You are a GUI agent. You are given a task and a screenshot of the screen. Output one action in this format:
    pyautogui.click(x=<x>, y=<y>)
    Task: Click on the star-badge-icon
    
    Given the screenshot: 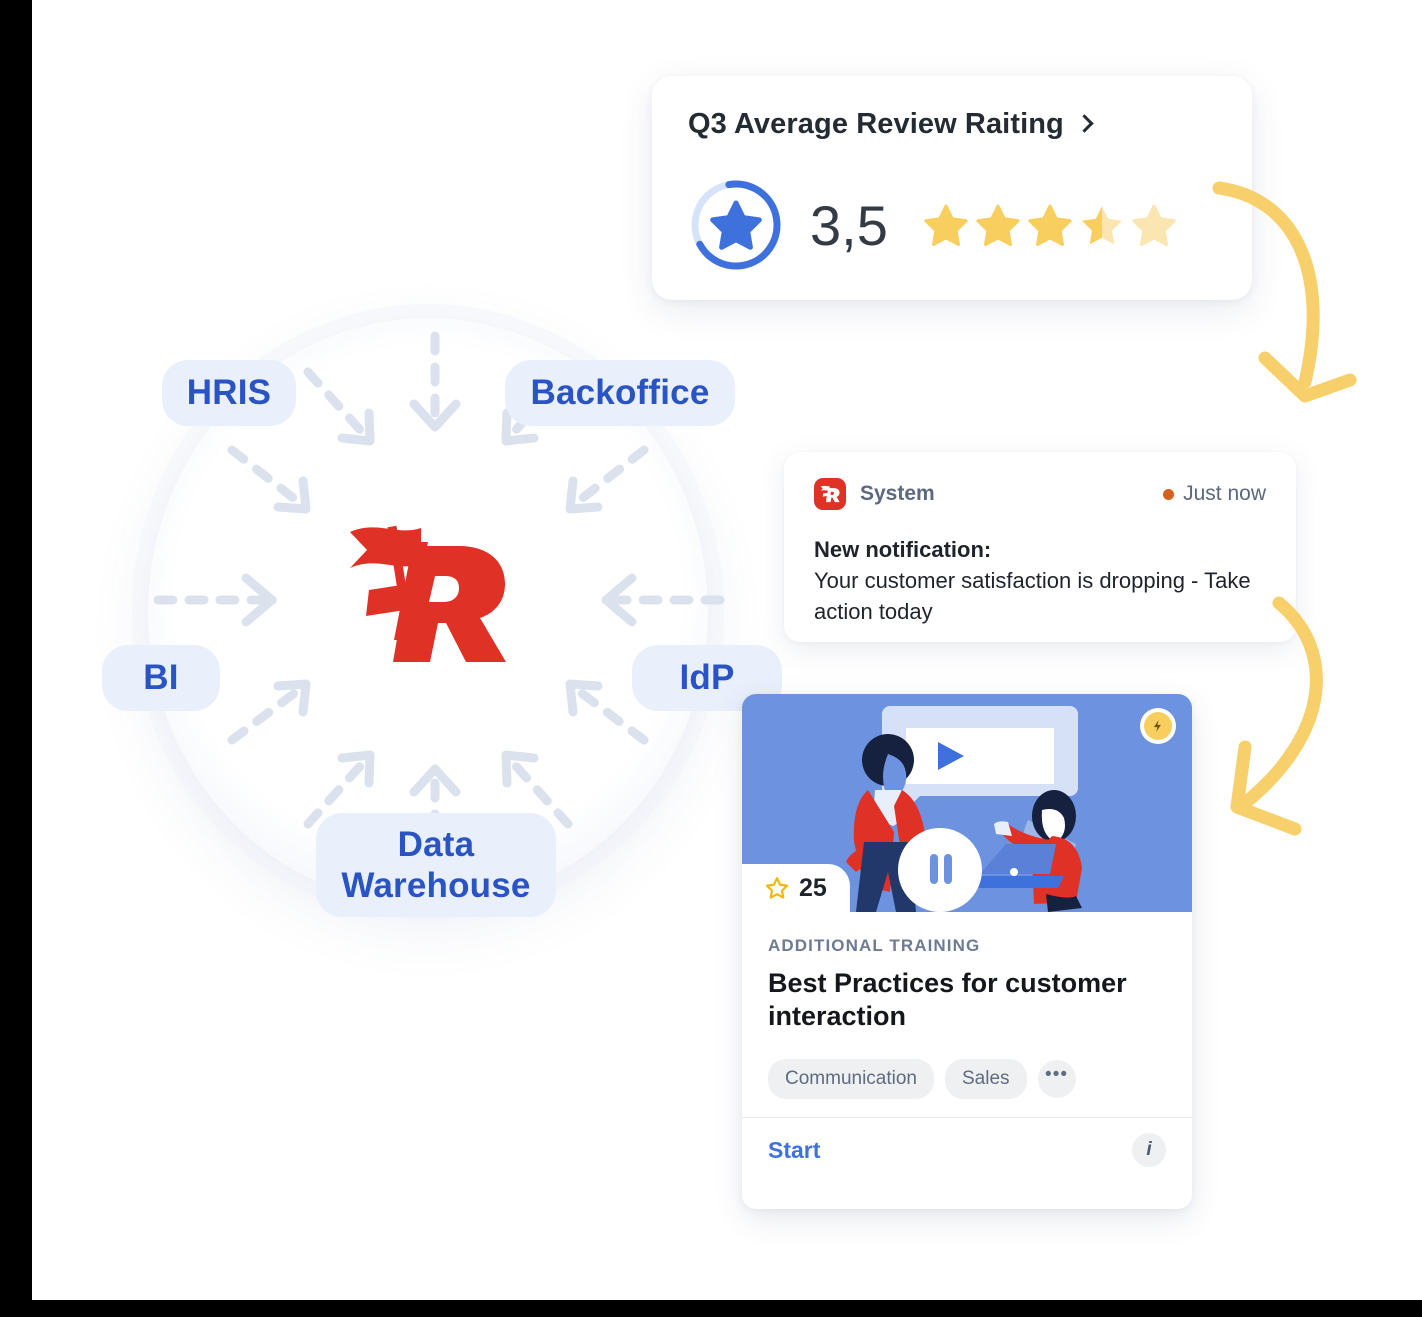 What is the action you would take?
    pyautogui.click(x=736, y=225)
    